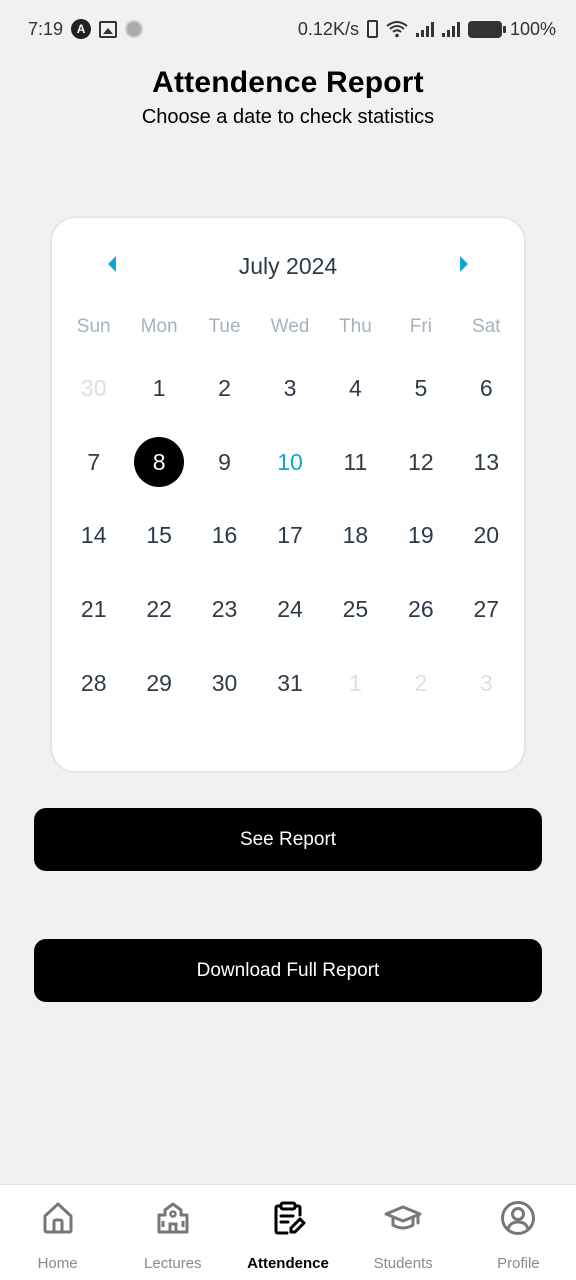 This screenshot has width=576, height=1280. I want to click on weekday-label: Sun, so click(93, 326).